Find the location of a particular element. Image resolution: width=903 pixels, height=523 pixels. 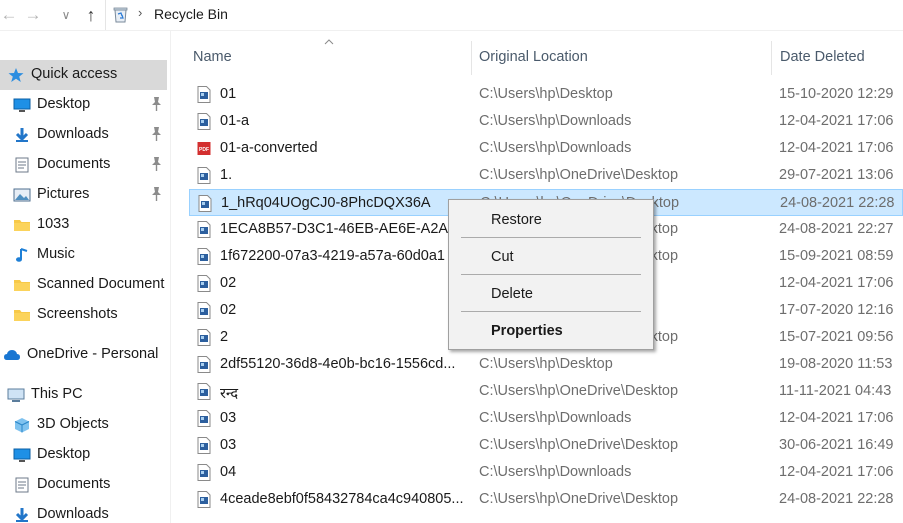

sidebar-item-this-pc: This PC is located at coordinates (83, 395).